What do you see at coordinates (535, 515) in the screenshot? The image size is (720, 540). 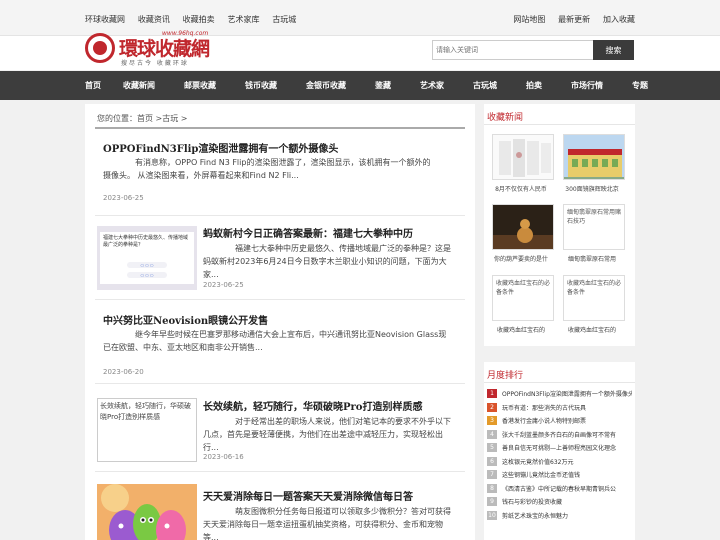 I see `ranking-item-title: 剪纸艺术珠宝的永恒魅力` at bounding box center [535, 515].